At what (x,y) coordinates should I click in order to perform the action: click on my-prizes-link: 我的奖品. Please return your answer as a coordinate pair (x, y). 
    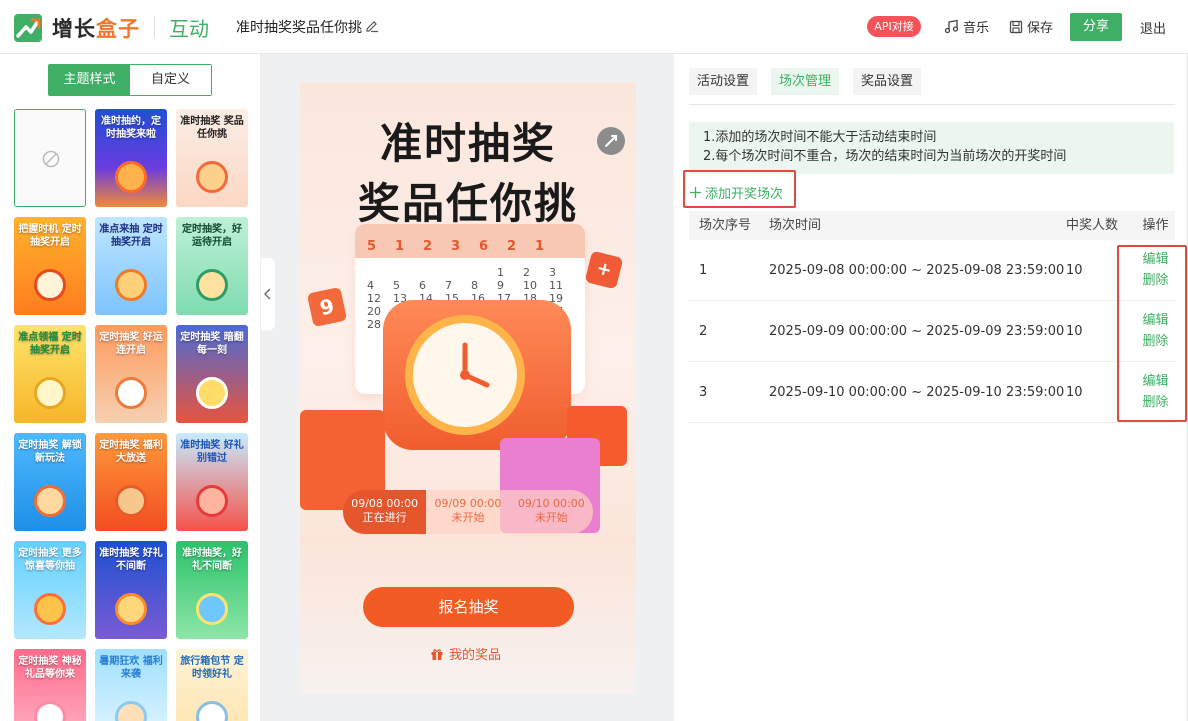
    Looking at the image, I should click on (465, 653).